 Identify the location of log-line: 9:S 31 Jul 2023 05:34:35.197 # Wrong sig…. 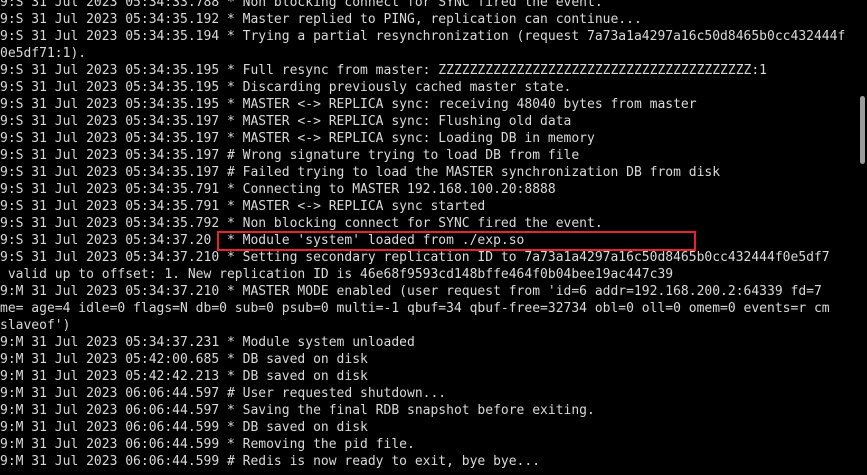
(290, 155).